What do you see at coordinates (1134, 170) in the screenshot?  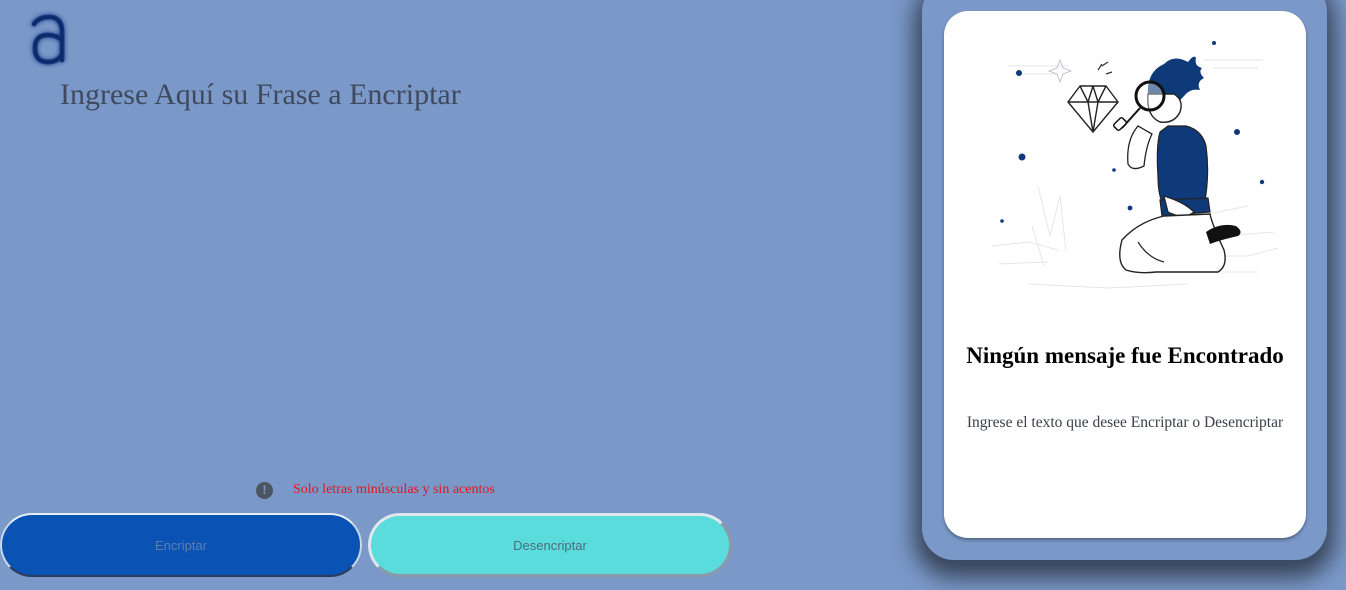 I see `person-with-magnifying-glass-illustration` at bounding box center [1134, 170].